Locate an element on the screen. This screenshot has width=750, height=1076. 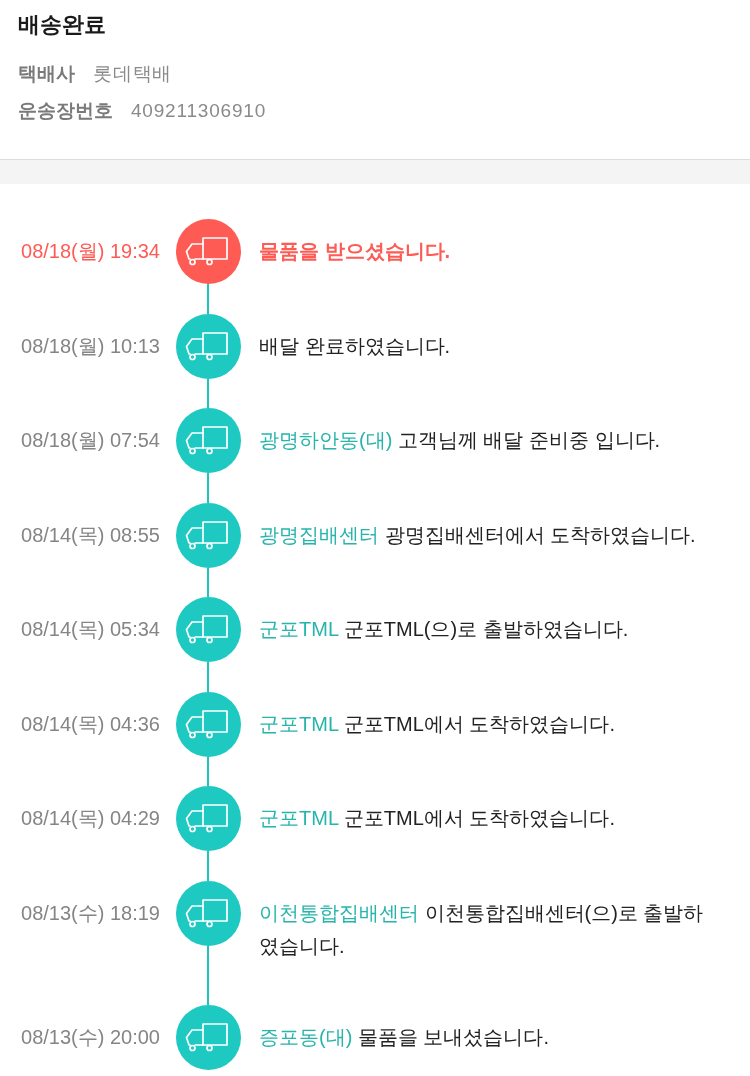
event-message: 증포동(대) 물품을 보내셨습니다. is located at coordinates (404, 1037).